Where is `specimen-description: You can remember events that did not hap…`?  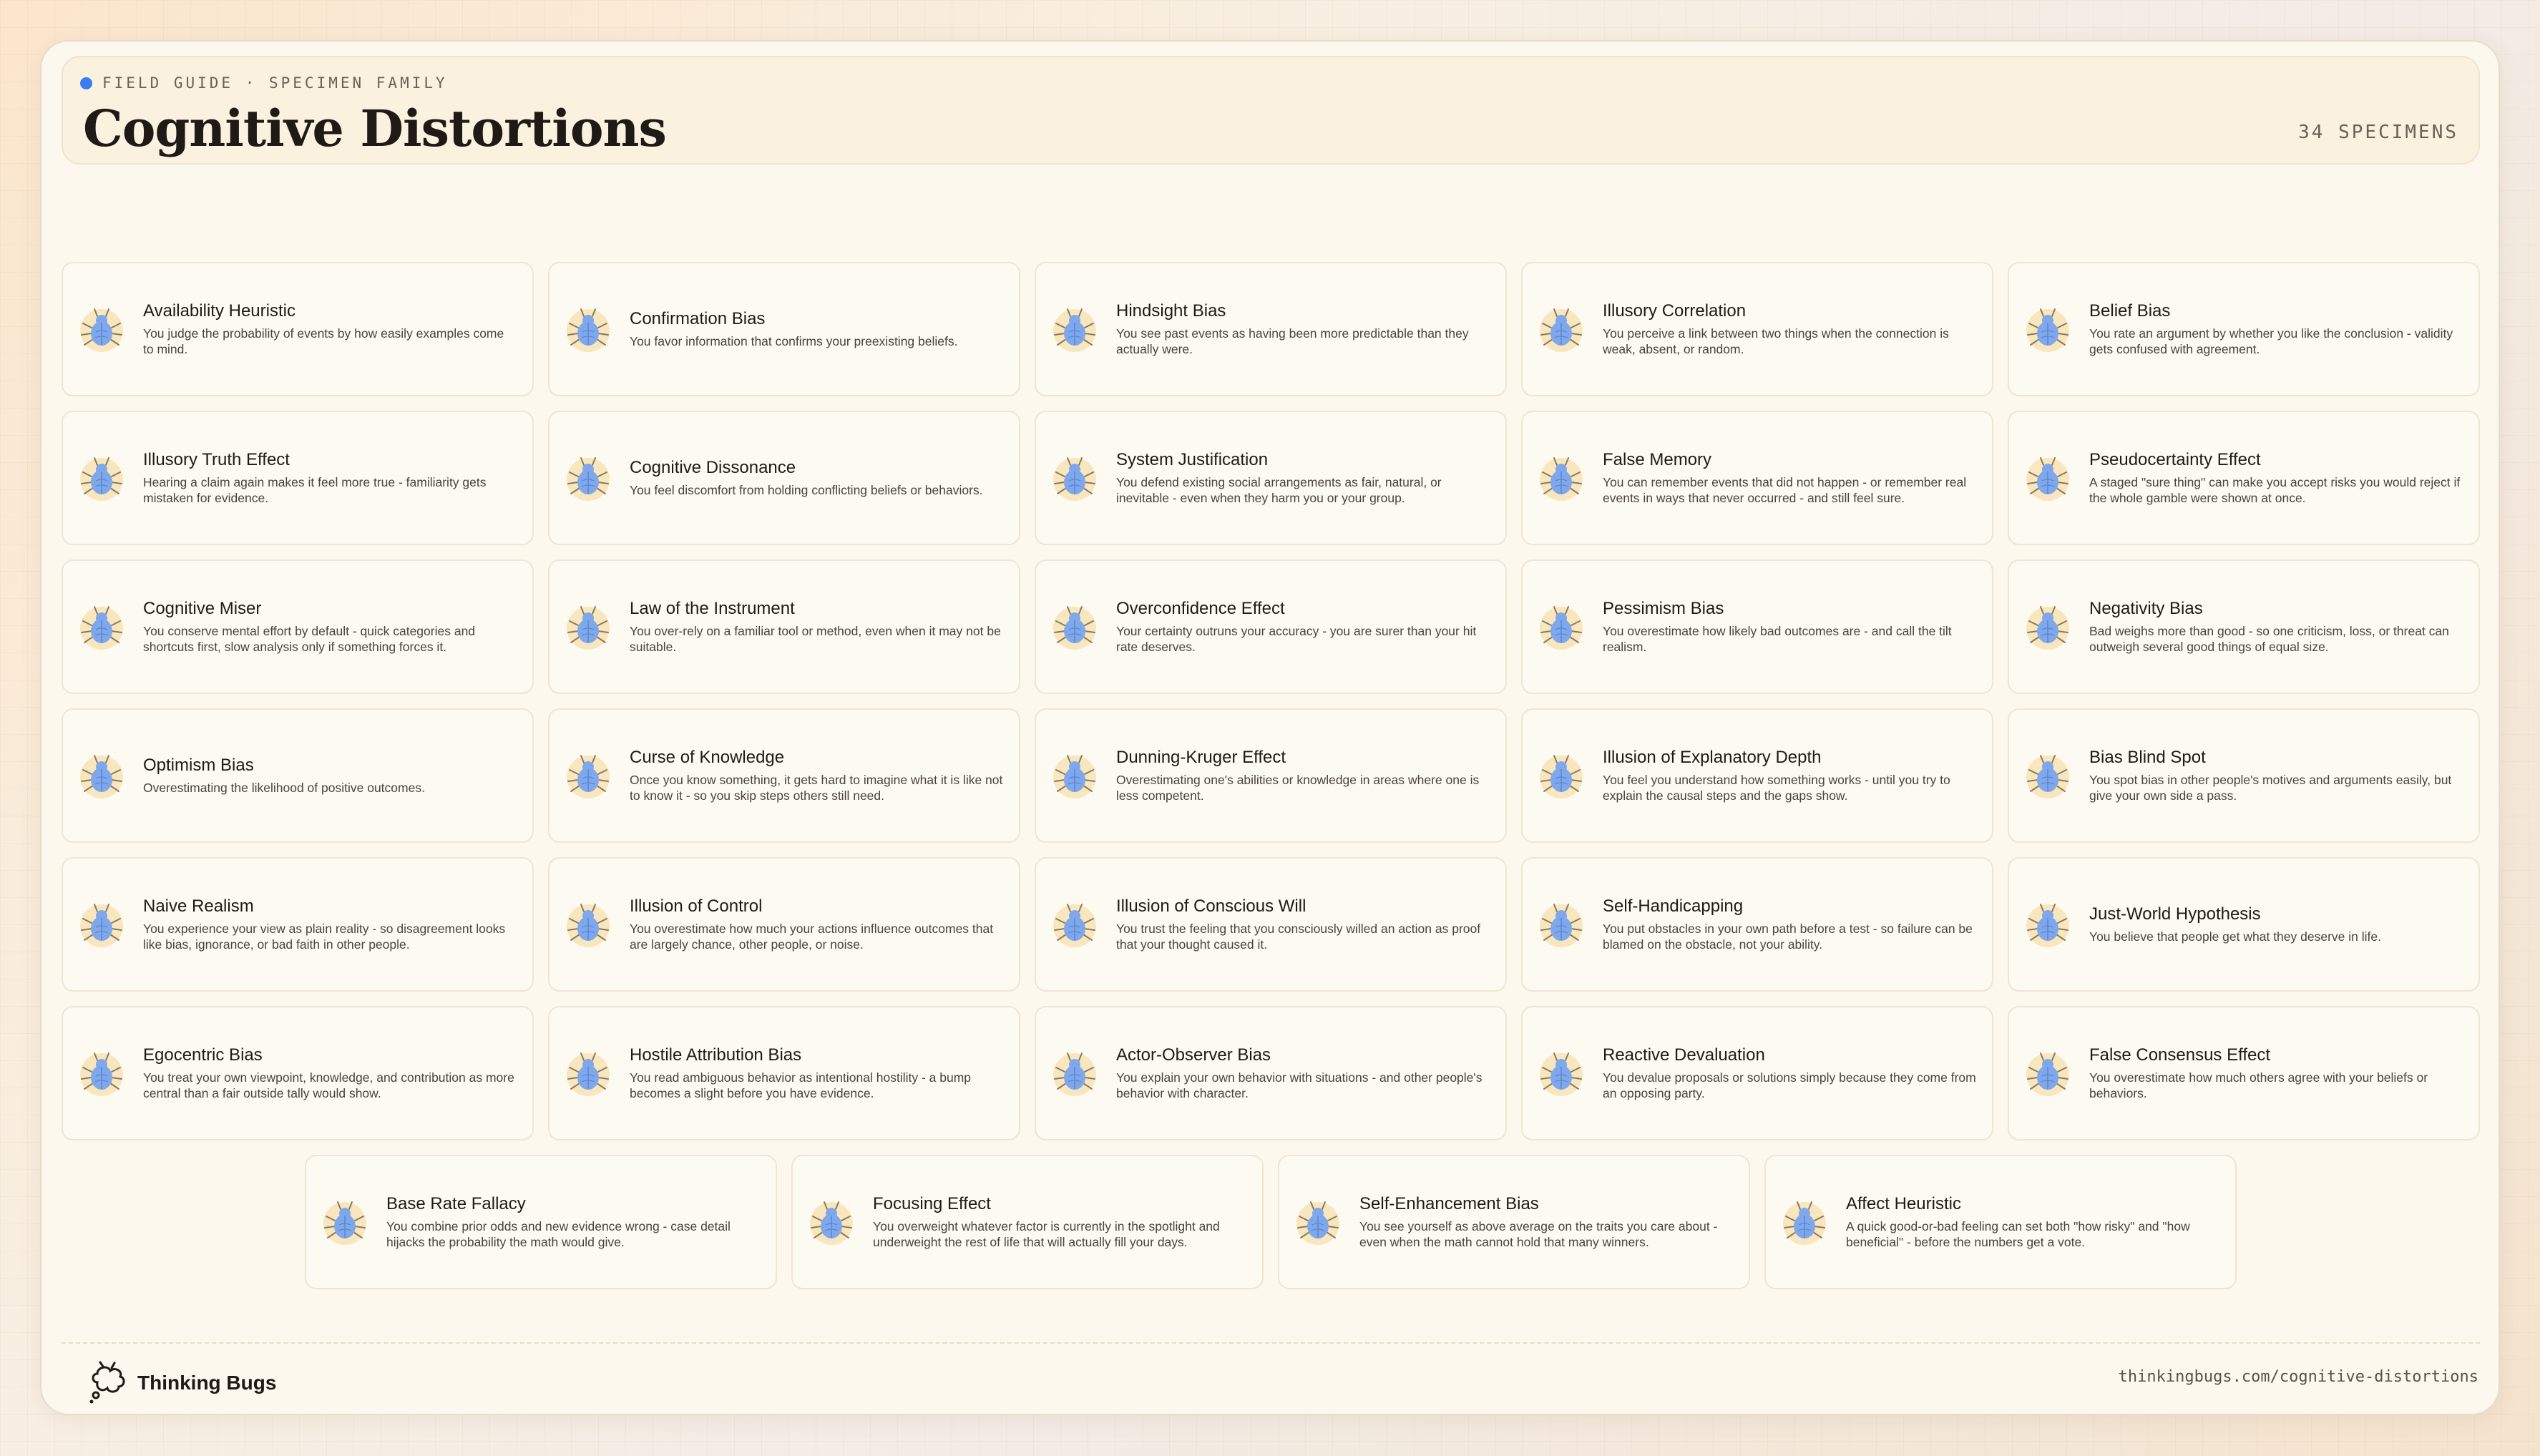 specimen-description: You can remember events that did not hap… is located at coordinates (1785, 490).